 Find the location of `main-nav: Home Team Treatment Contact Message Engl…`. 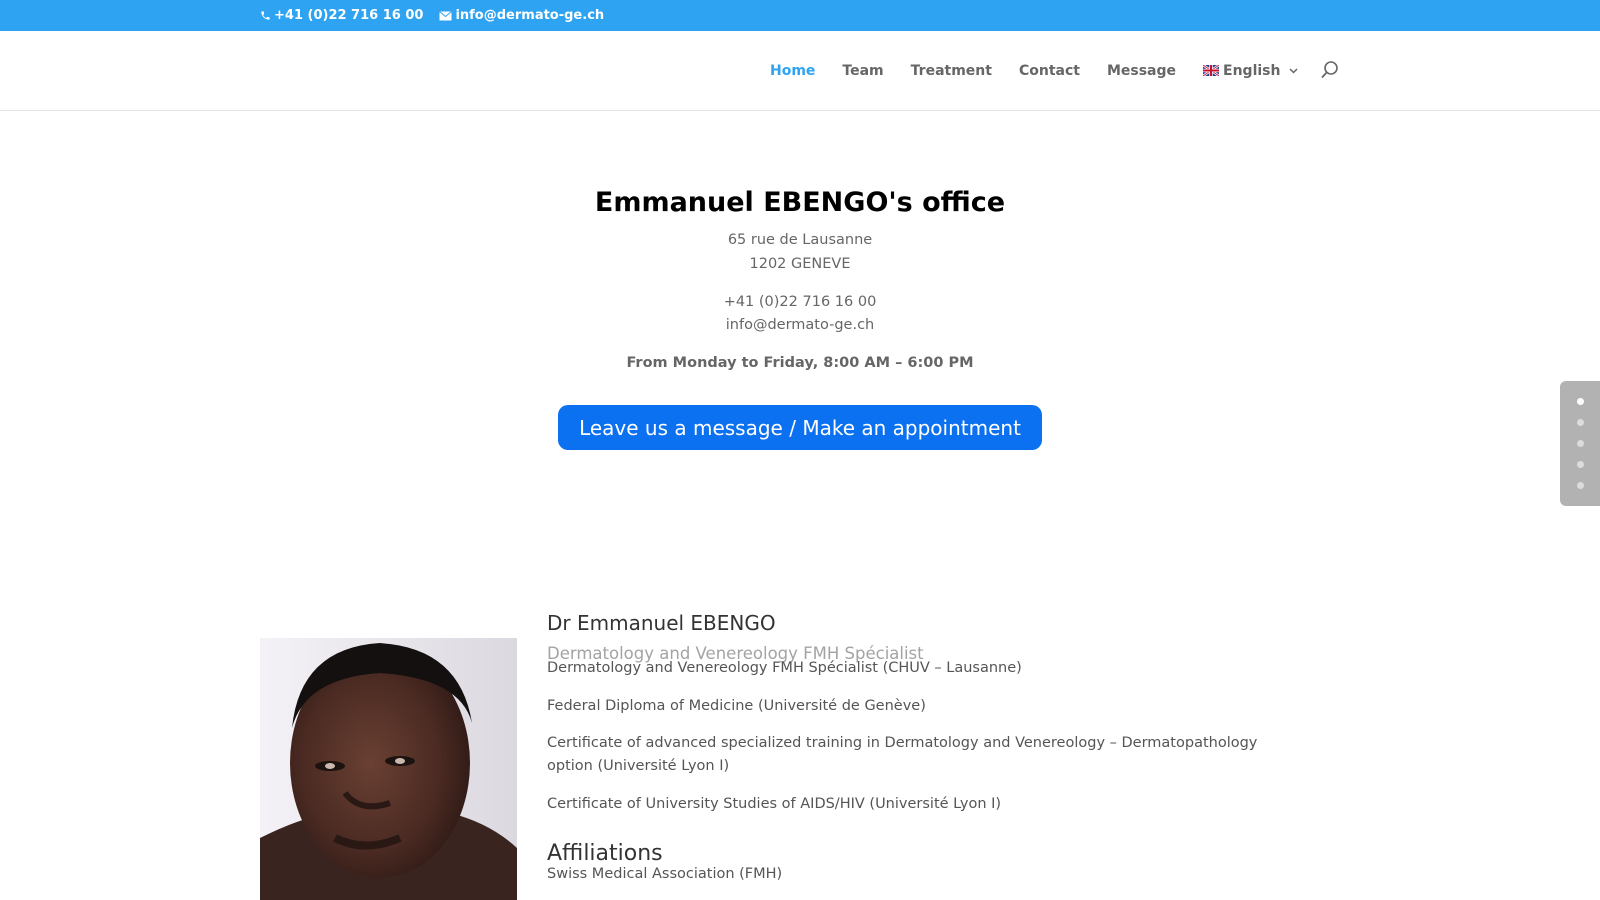

main-nav: Home Team Treatment Contact Message Engl… is located at coordinates (1047, 70).